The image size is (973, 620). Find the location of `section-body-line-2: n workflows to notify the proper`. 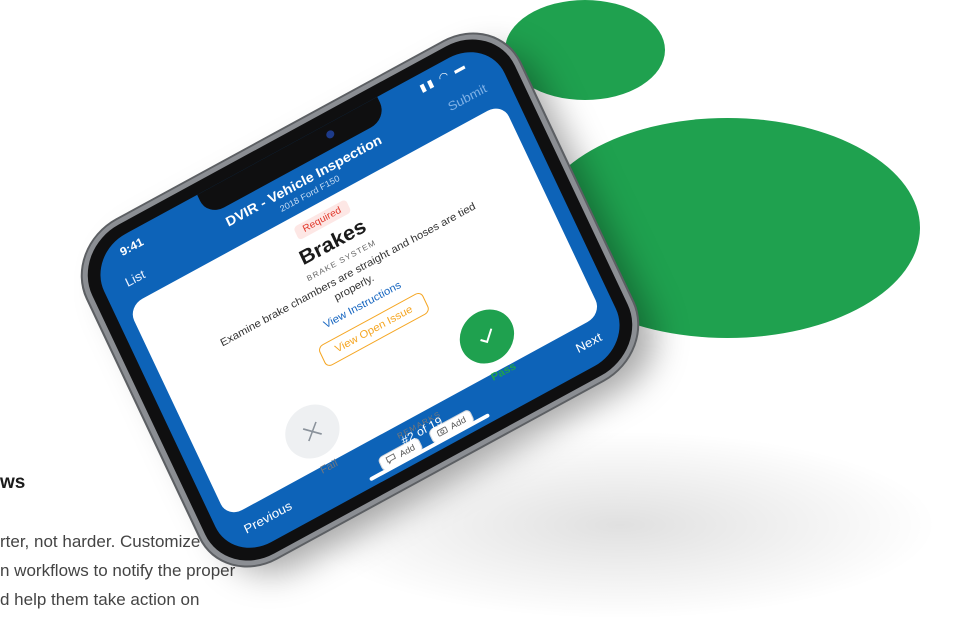

section-body-line-2: n workflows to notify the proper is located at coordinates (118, 570).